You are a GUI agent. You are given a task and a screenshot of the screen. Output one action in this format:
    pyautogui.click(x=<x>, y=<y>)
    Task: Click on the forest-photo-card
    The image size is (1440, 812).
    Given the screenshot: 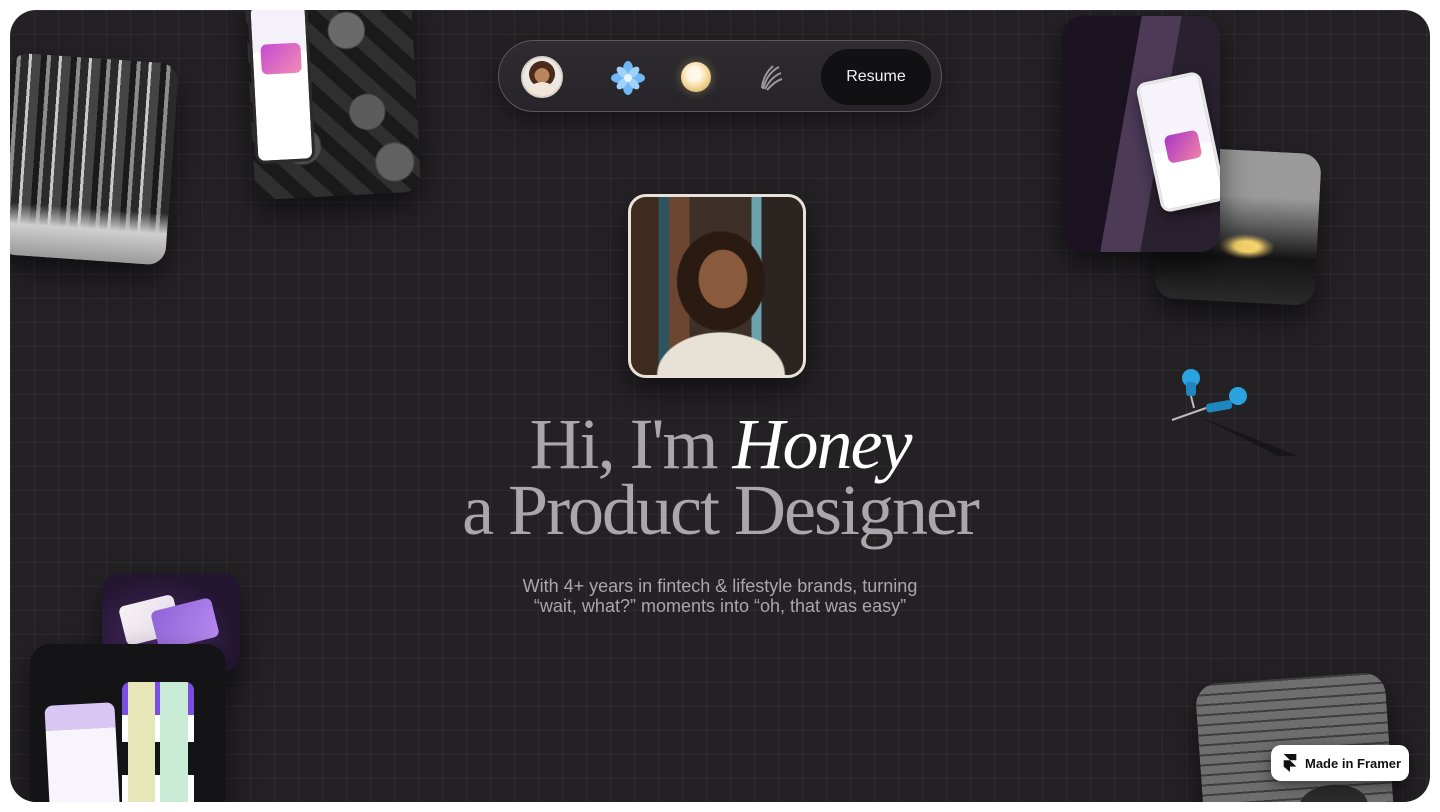 What is the action you would take?
    pyautogui.click(x=94, y=159)
    